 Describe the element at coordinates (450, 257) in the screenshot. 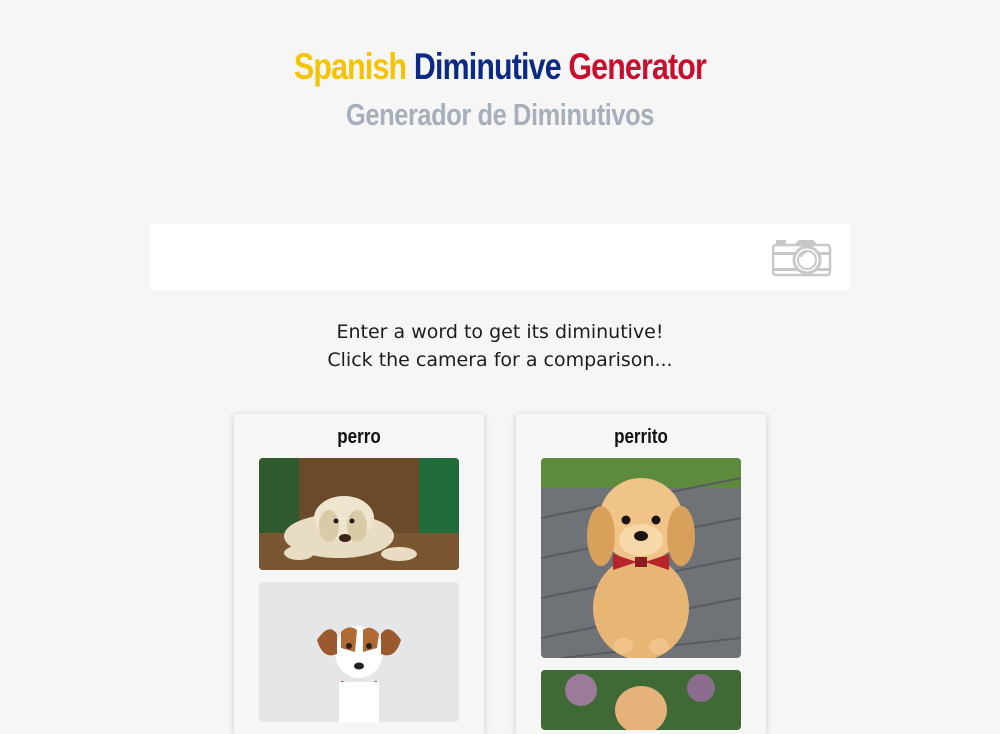

I see `word-input` at that location.